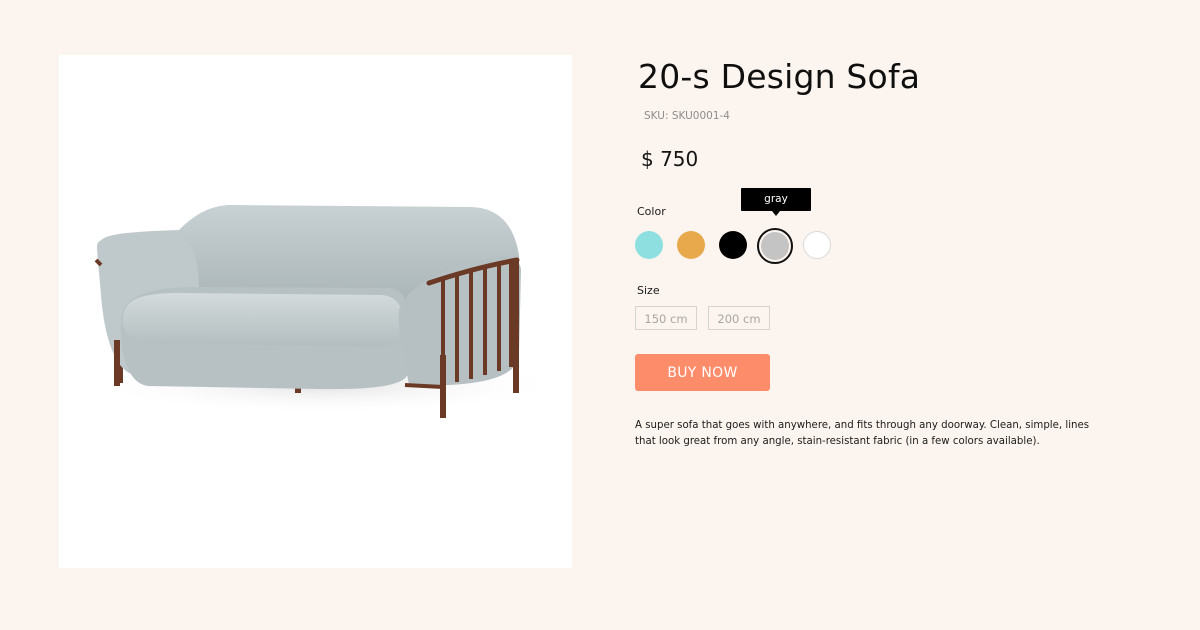 The image size is (1200, 630). What do you see at coordinates (733, 245) in the screenshot?
I see `color-swatch-black` at bounding box center [733, 245].